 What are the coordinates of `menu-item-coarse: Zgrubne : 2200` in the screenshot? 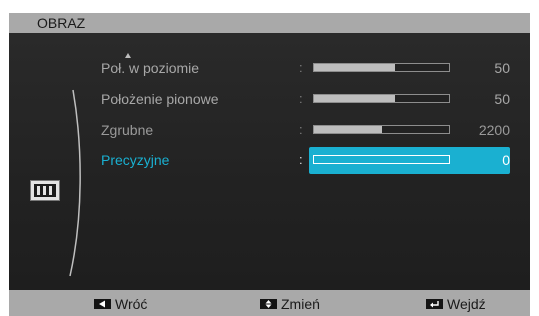 It's located at (301, 130).